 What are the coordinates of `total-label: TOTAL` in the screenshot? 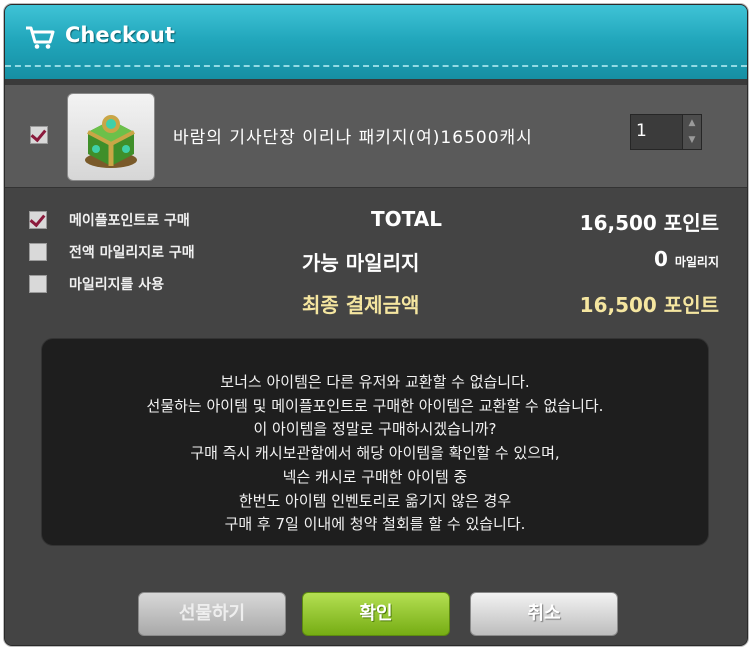 It's located at (406, 219).